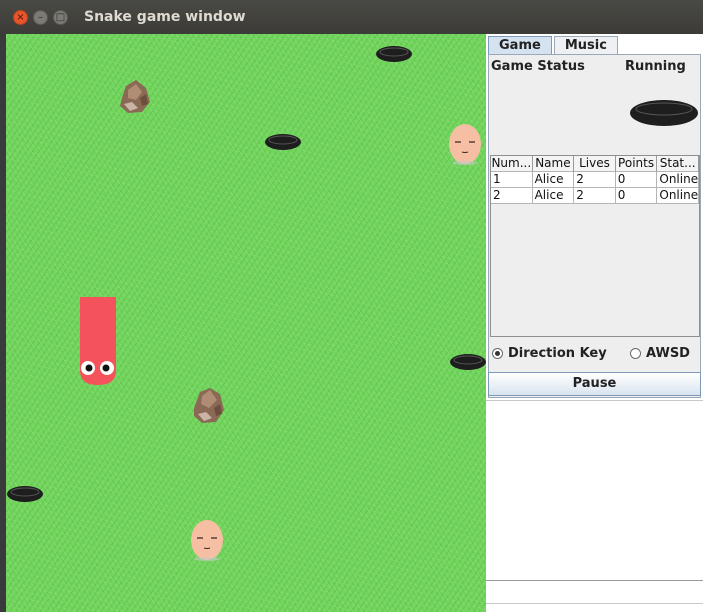 This screenshot has height=612, width=703. I want to click on pause-button: Pause, so click(594, 384).